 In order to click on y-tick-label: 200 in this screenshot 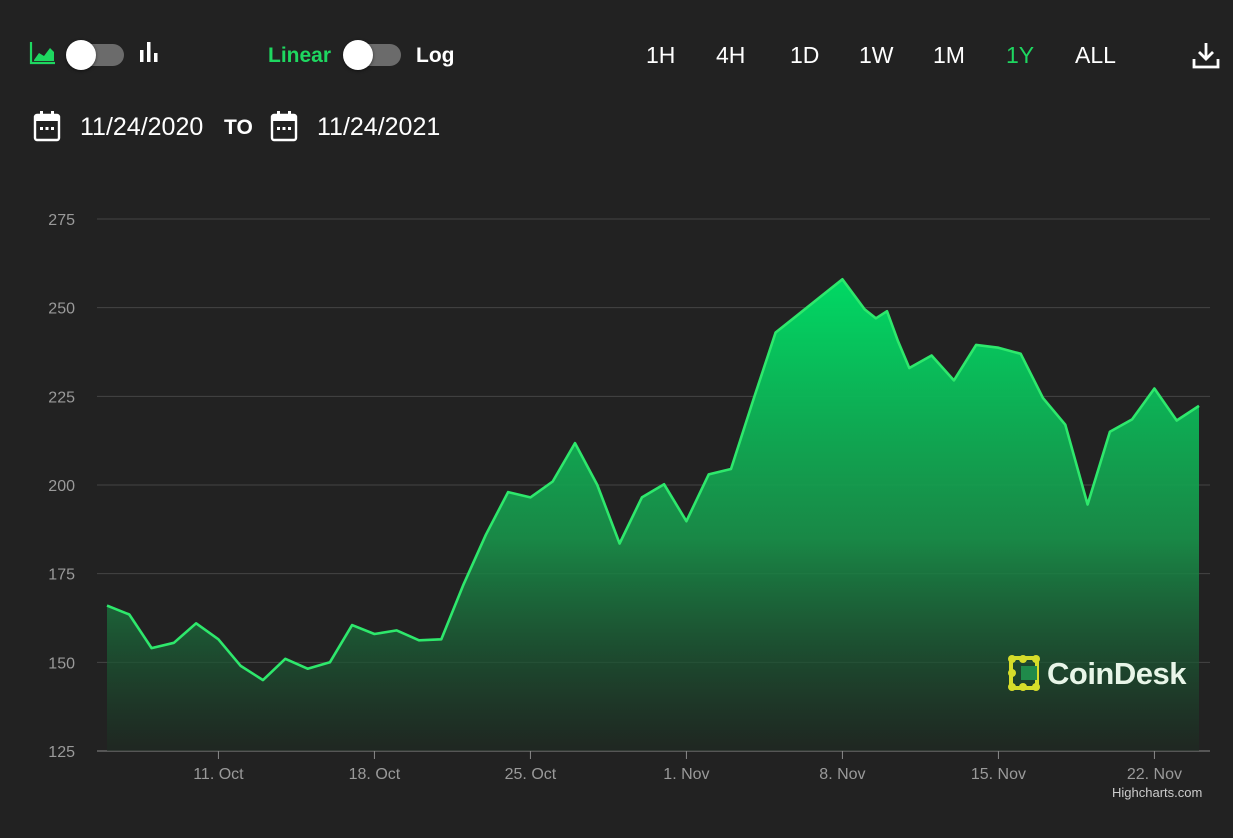, I will do `click(61, 486)`.